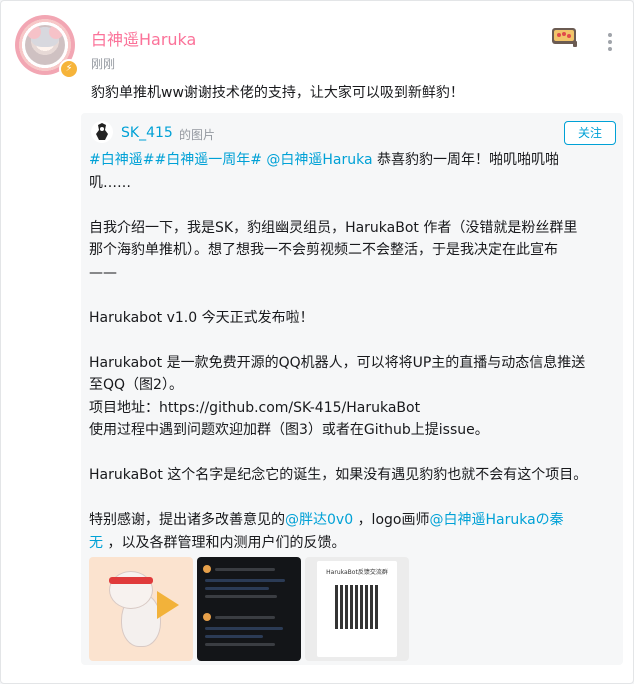  What do you see at coordinates (590, 133) in the screenshot?
I see `follow-button: 关注` at bounding box center [590, 133].